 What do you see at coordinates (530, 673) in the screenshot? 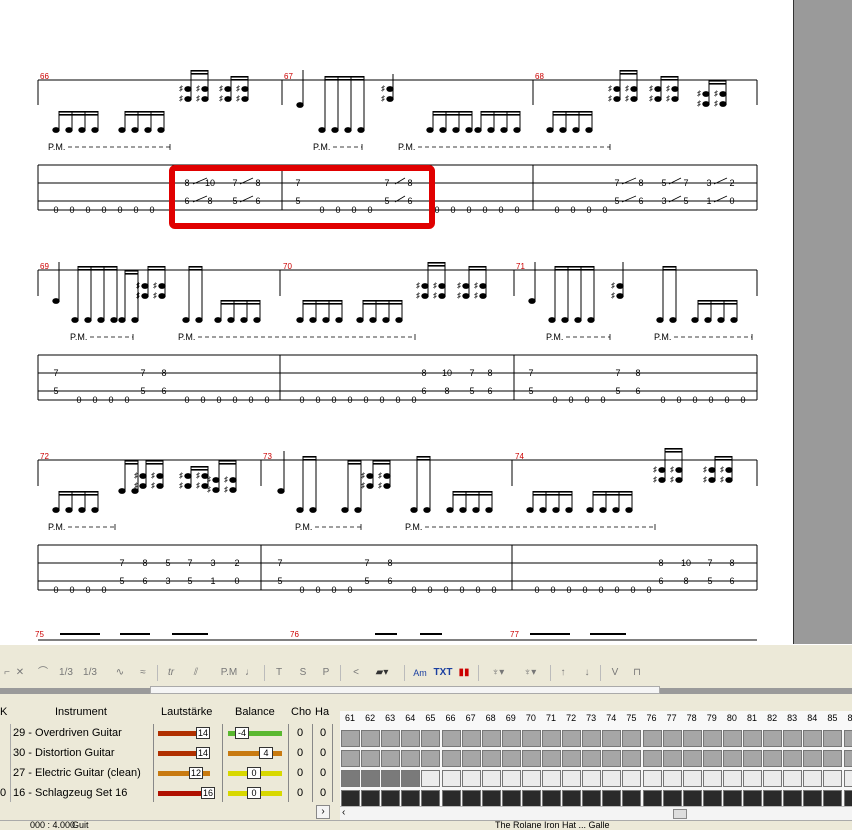
I see `stroke-up-icon: ♆▾` at bounding box center [530, 673].